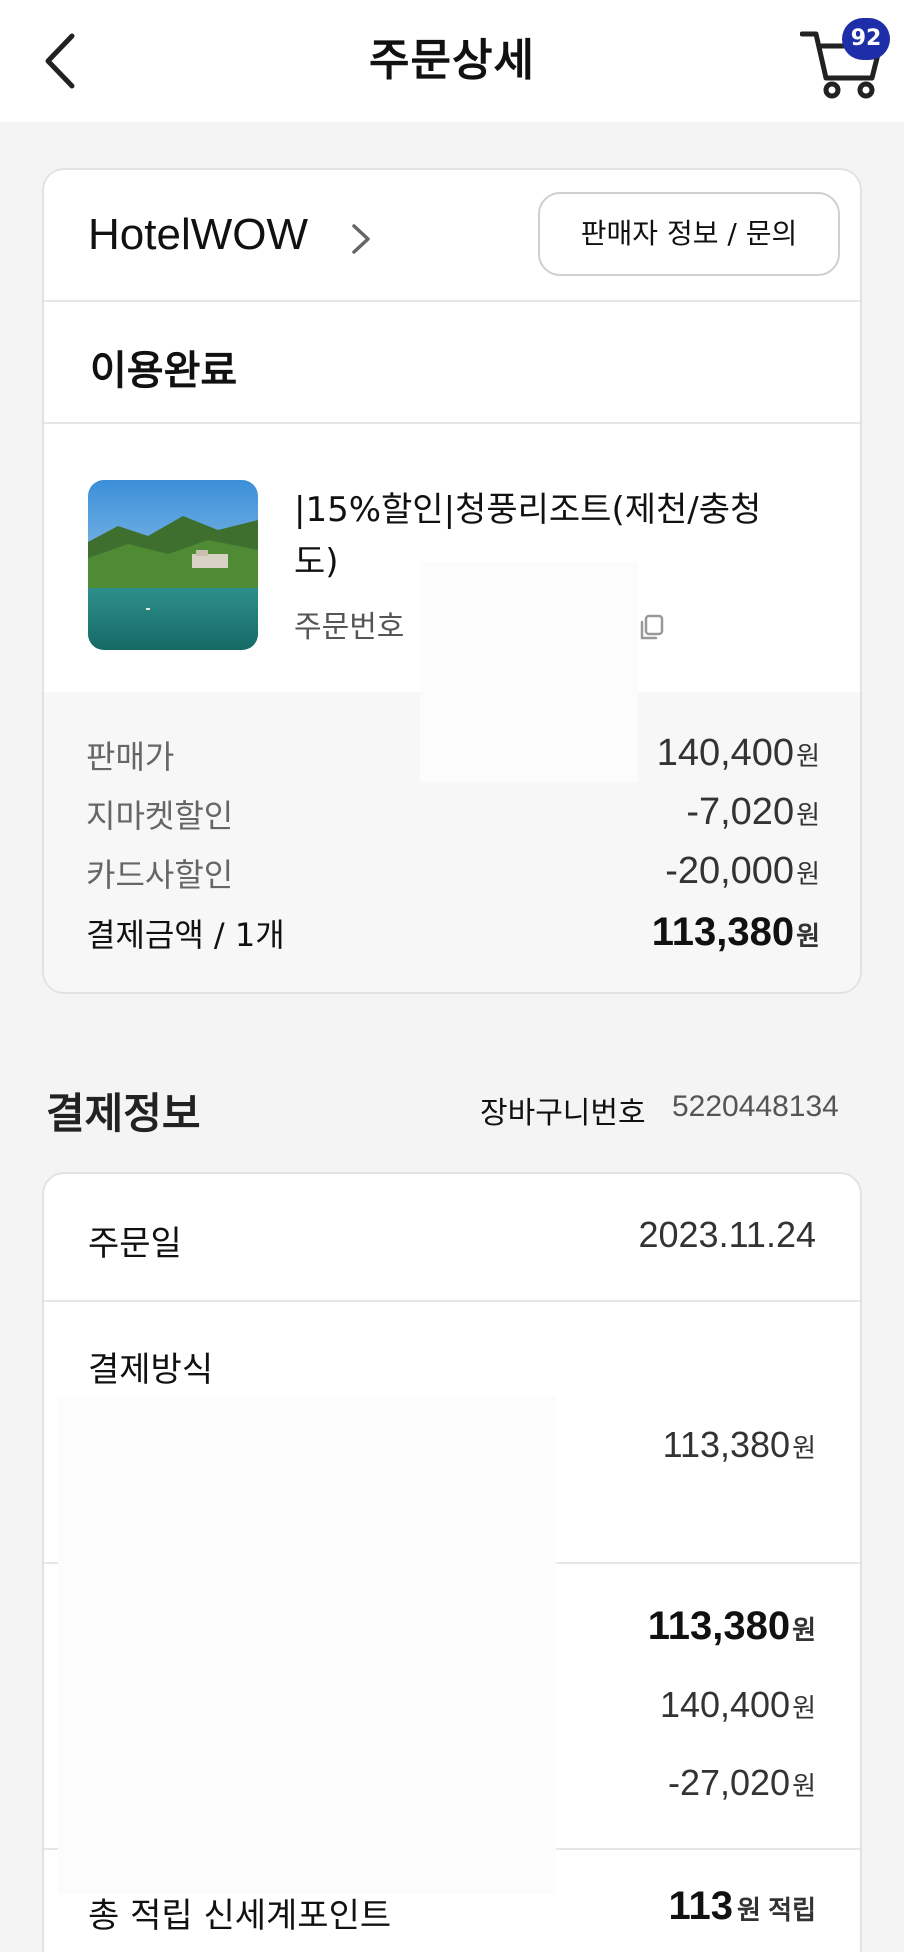 The width and height of the screenshot is (904, 1952). Describe the element at coordinates (727, 1234) in the screenshot. I see `order-date-value: 2023.11.24` at that location.